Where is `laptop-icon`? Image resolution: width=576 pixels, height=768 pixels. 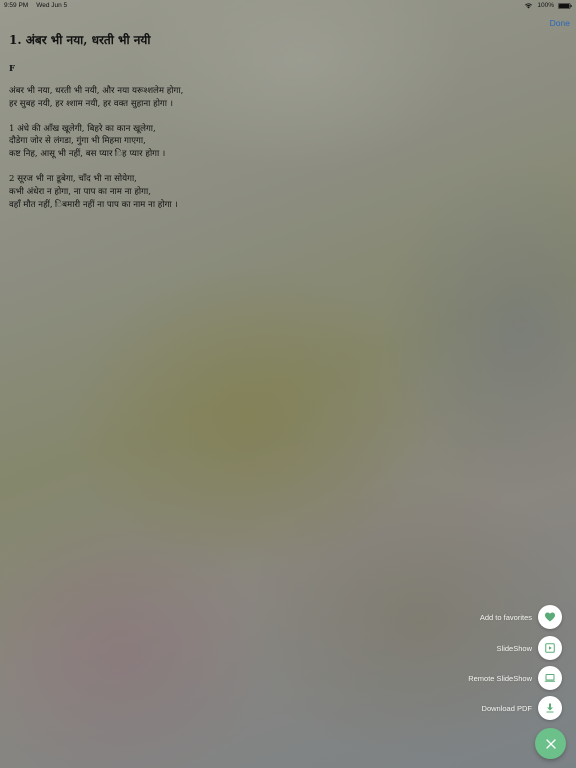 laptop-icon is located at coordinates (550, 678).